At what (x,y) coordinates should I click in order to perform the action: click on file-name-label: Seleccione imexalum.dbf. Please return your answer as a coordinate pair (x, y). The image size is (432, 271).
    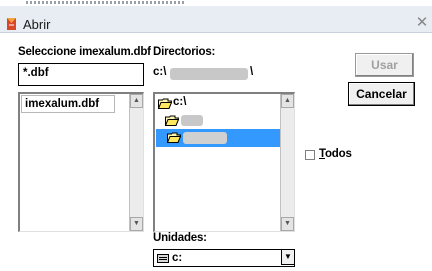
    Looking at the image, I should click on (84, 52).